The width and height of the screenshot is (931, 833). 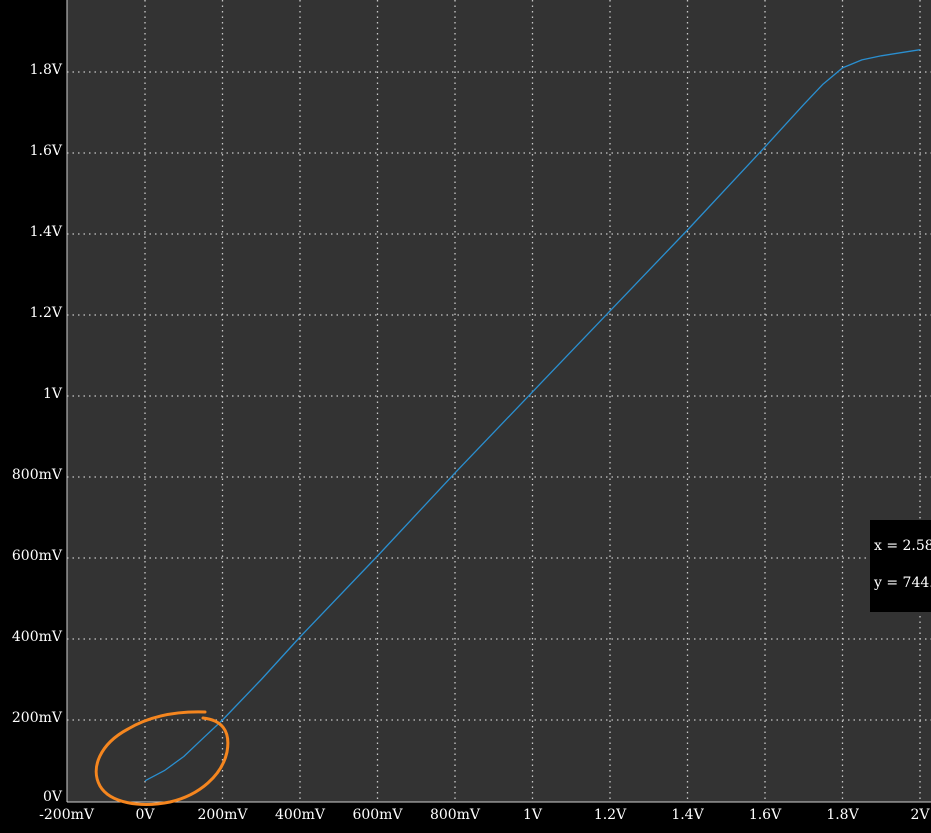 What do you see at coordinates (455, 815) in the screenshot?
I see `x-tick-label: 800mV` at bounding box center [455, 815].